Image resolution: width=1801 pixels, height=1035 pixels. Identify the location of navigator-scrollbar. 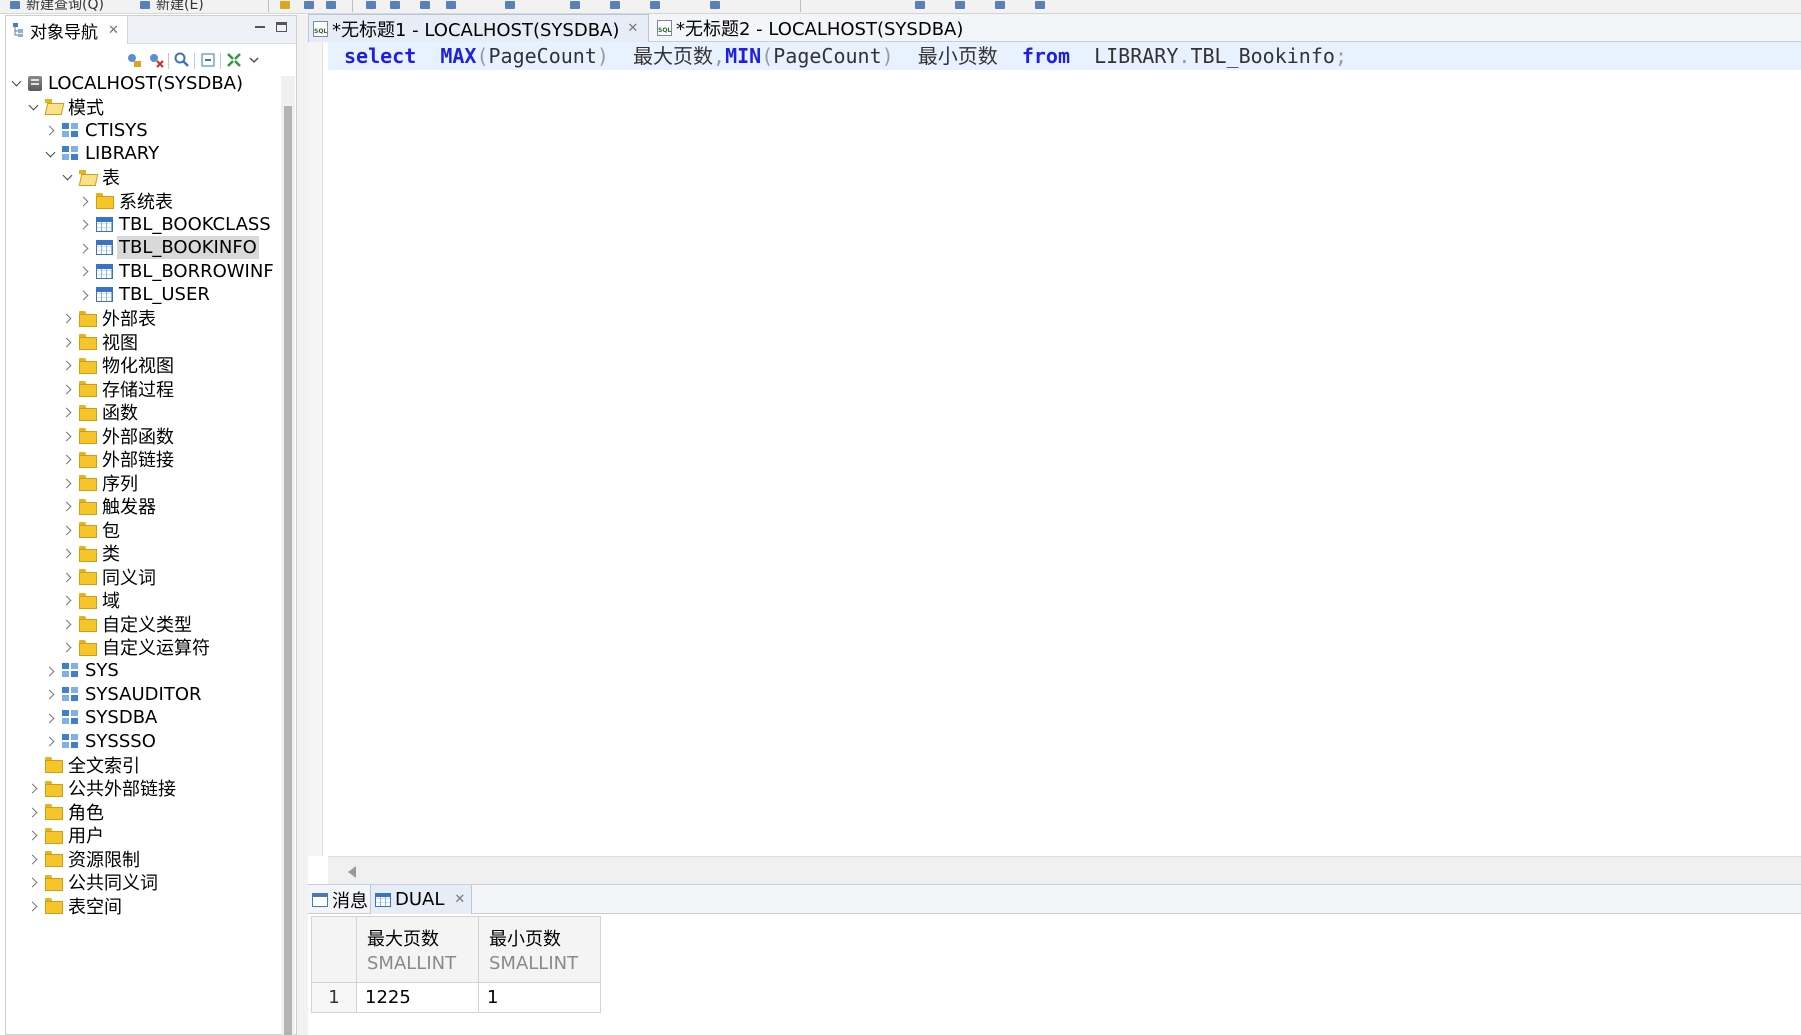
(288, 555).